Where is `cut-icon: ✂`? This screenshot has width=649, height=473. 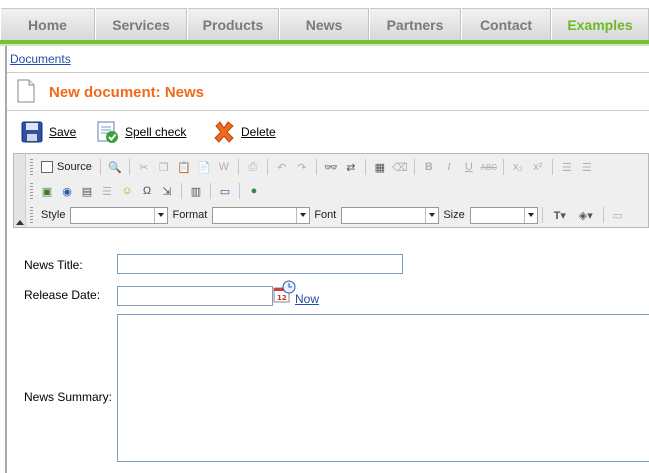
cut-icon: ✂ is located at coordinates (144, 167).